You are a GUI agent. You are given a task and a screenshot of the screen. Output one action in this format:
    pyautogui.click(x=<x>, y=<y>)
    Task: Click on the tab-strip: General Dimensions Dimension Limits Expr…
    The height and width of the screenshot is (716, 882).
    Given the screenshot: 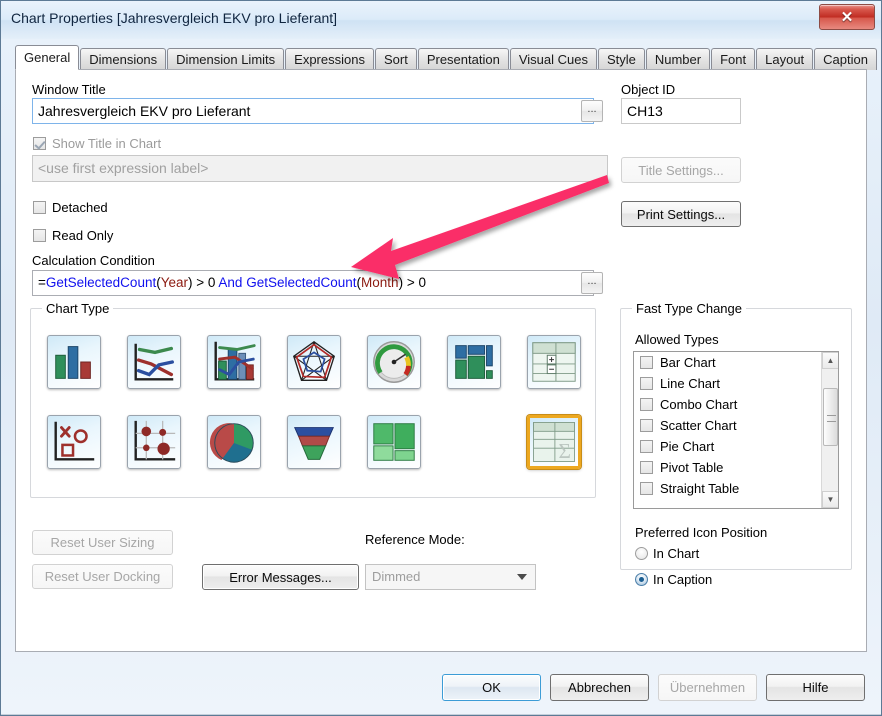 What is the action you would take?
    pyautogui.click(x=446, y=57)
    